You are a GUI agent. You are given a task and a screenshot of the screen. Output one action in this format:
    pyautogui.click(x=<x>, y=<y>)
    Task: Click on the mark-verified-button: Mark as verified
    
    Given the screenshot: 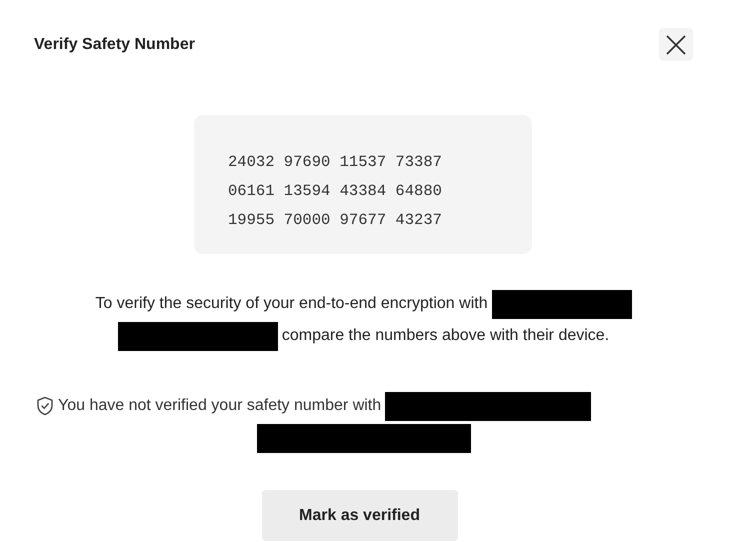 What is the action you would take?
    pyautogui.click(x=360, y=515)
    